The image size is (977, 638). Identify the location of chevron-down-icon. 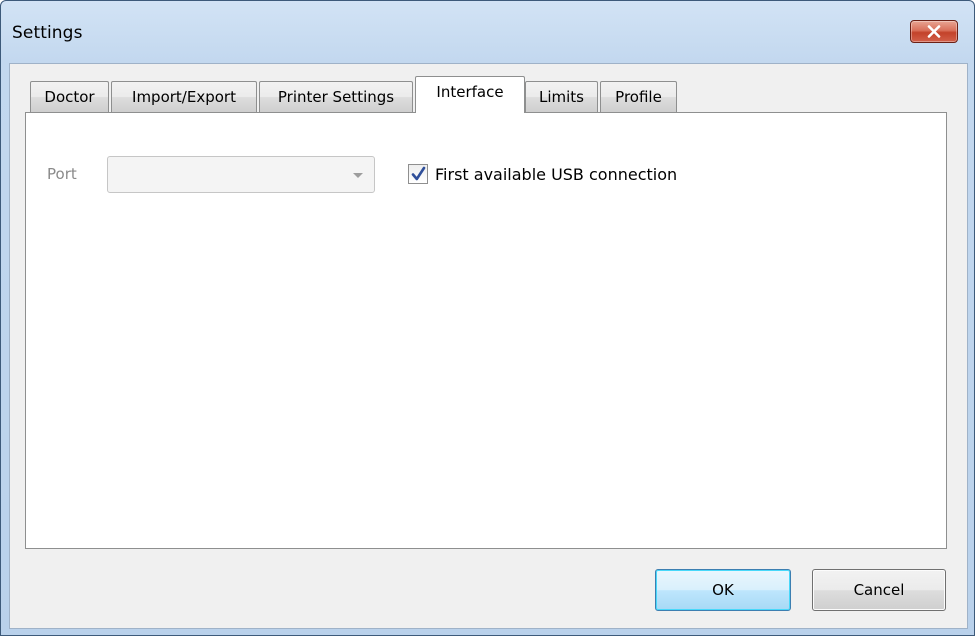
(358, 175).